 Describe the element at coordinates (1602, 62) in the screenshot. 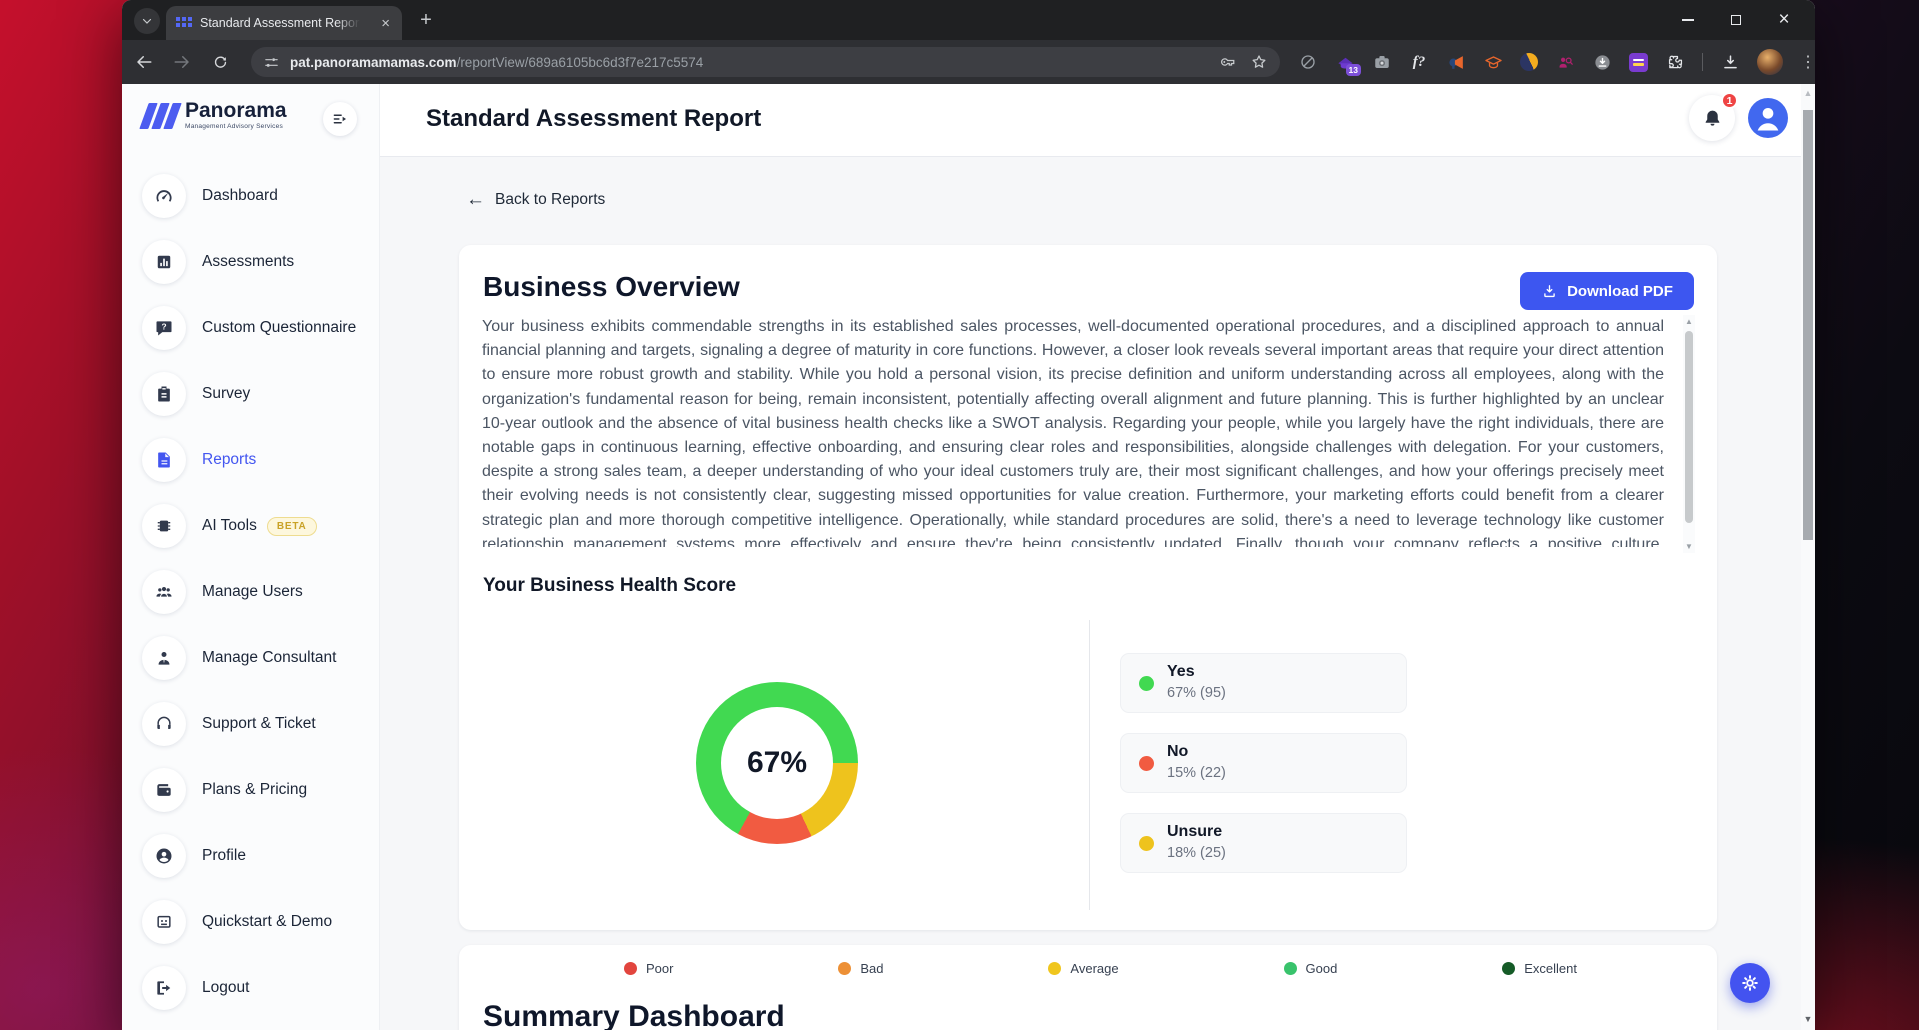

I see `gray-download-circle-extension-icon` at that location.